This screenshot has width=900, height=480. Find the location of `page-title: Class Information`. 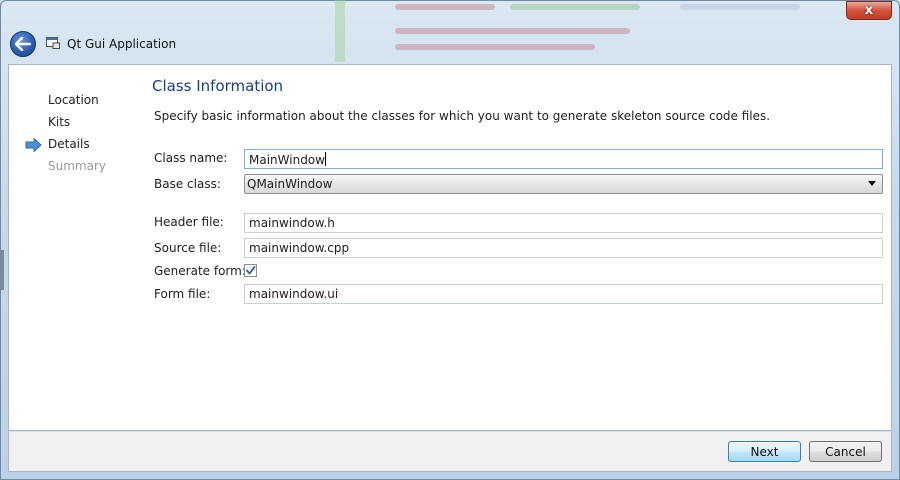

page-title: Class Information is located at coordinates (218, 86).